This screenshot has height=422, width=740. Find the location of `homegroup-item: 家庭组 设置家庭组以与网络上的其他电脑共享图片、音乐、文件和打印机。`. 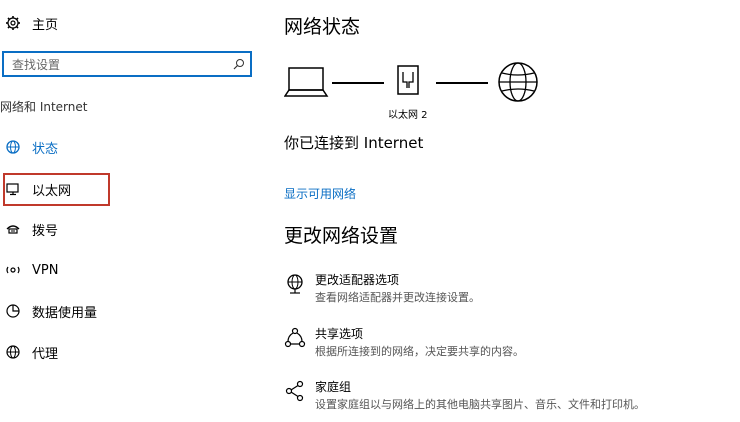

homegroup-item: 家庭组 设置家庭组以与网络上的其他电脑共享图片、音乐、文件和打印机。 is located at coordinates (504, 400).